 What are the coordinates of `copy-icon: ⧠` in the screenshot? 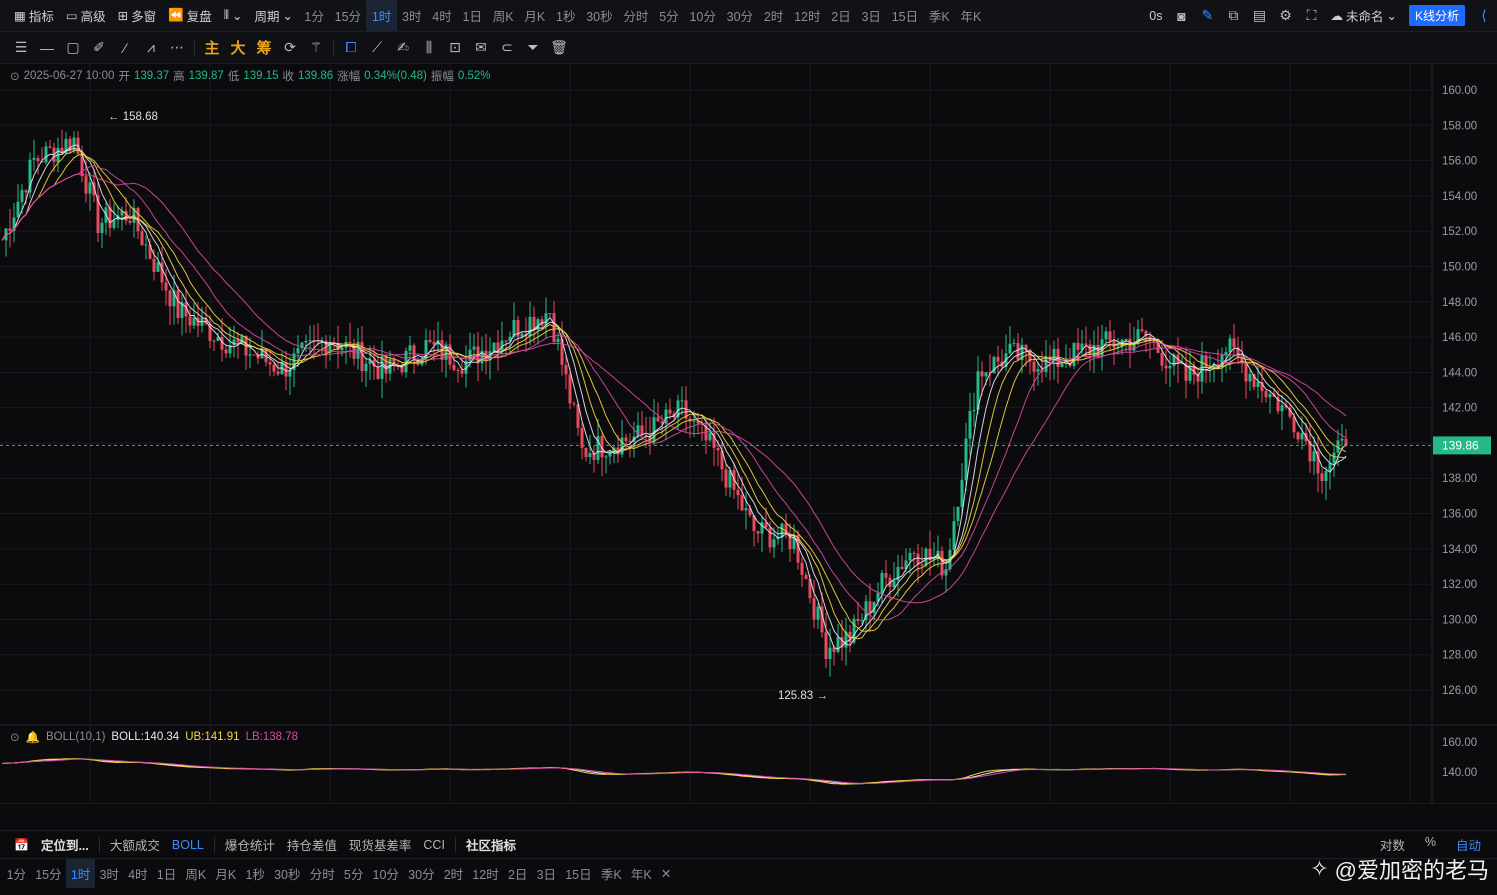 It's located at (351, 47).